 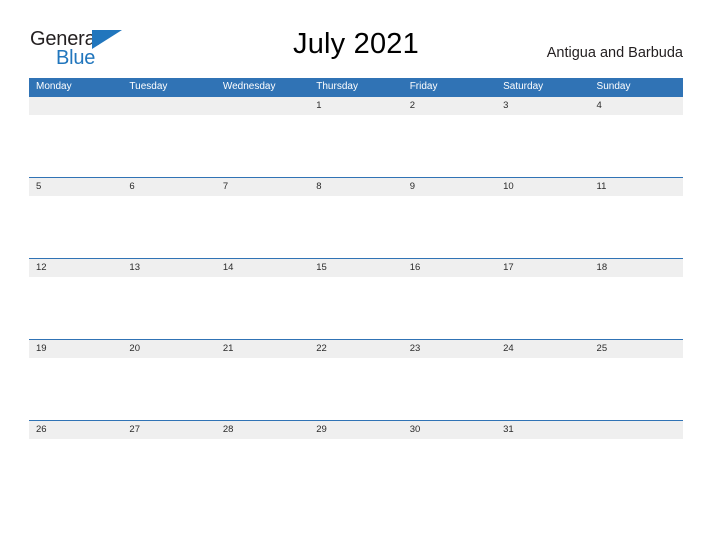 What do you see at coordinates (168, 349) in the screenshot?
I see `day-cell: 20` at bounding box center [168, 349].